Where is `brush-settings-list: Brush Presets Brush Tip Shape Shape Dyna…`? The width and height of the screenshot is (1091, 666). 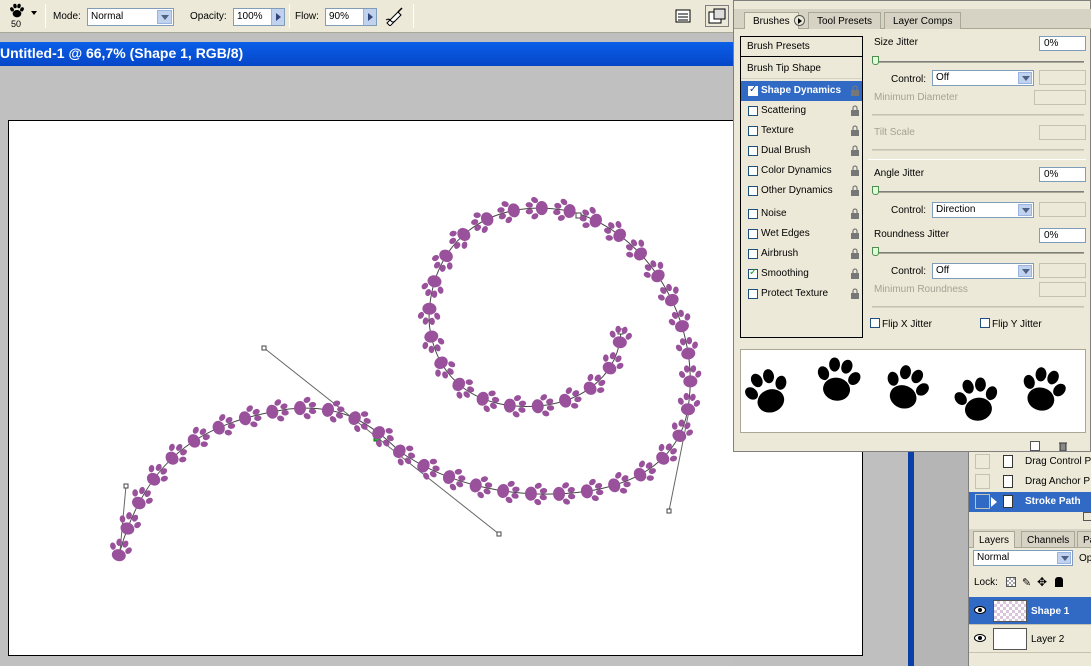
brush-settings-list: Brush Presets Brush Tip Shape Shape Dyna… is located at coordinates (801, 187).